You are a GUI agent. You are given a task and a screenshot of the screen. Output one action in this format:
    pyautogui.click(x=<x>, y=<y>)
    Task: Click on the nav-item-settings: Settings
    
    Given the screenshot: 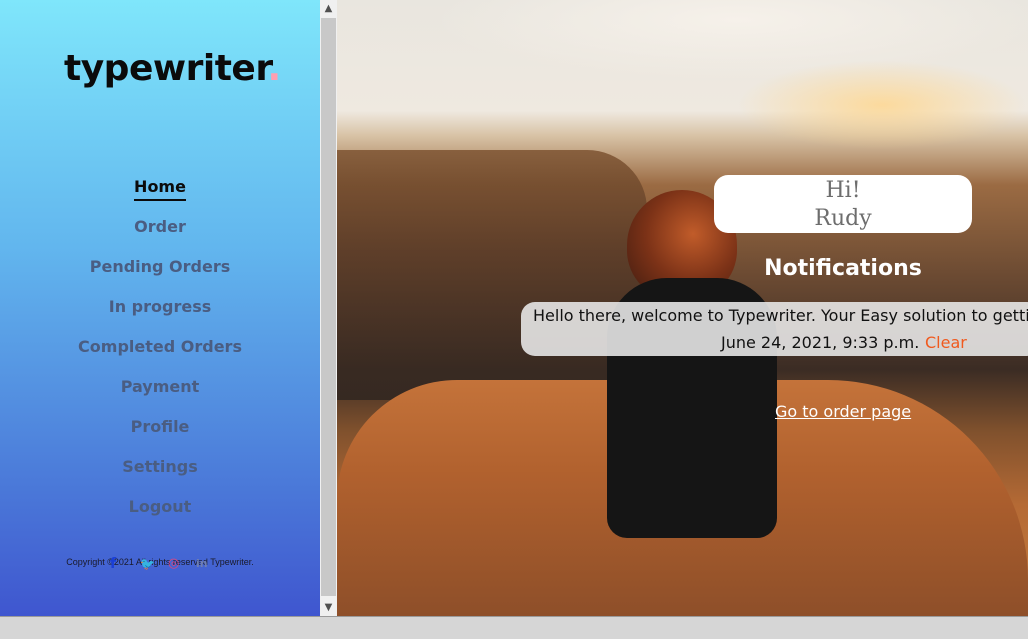 What is the action you would take?
    pyautogui.click(x=160, y=472)
    